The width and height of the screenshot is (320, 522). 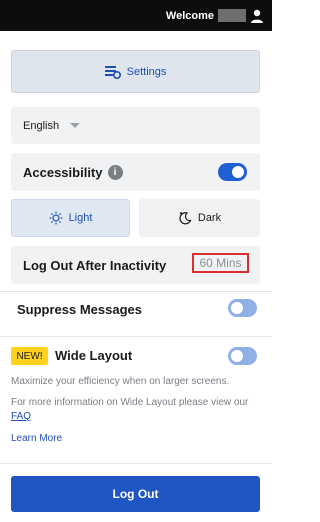 I want to click on logout-button: Log Out, so click(x=135, y=494).